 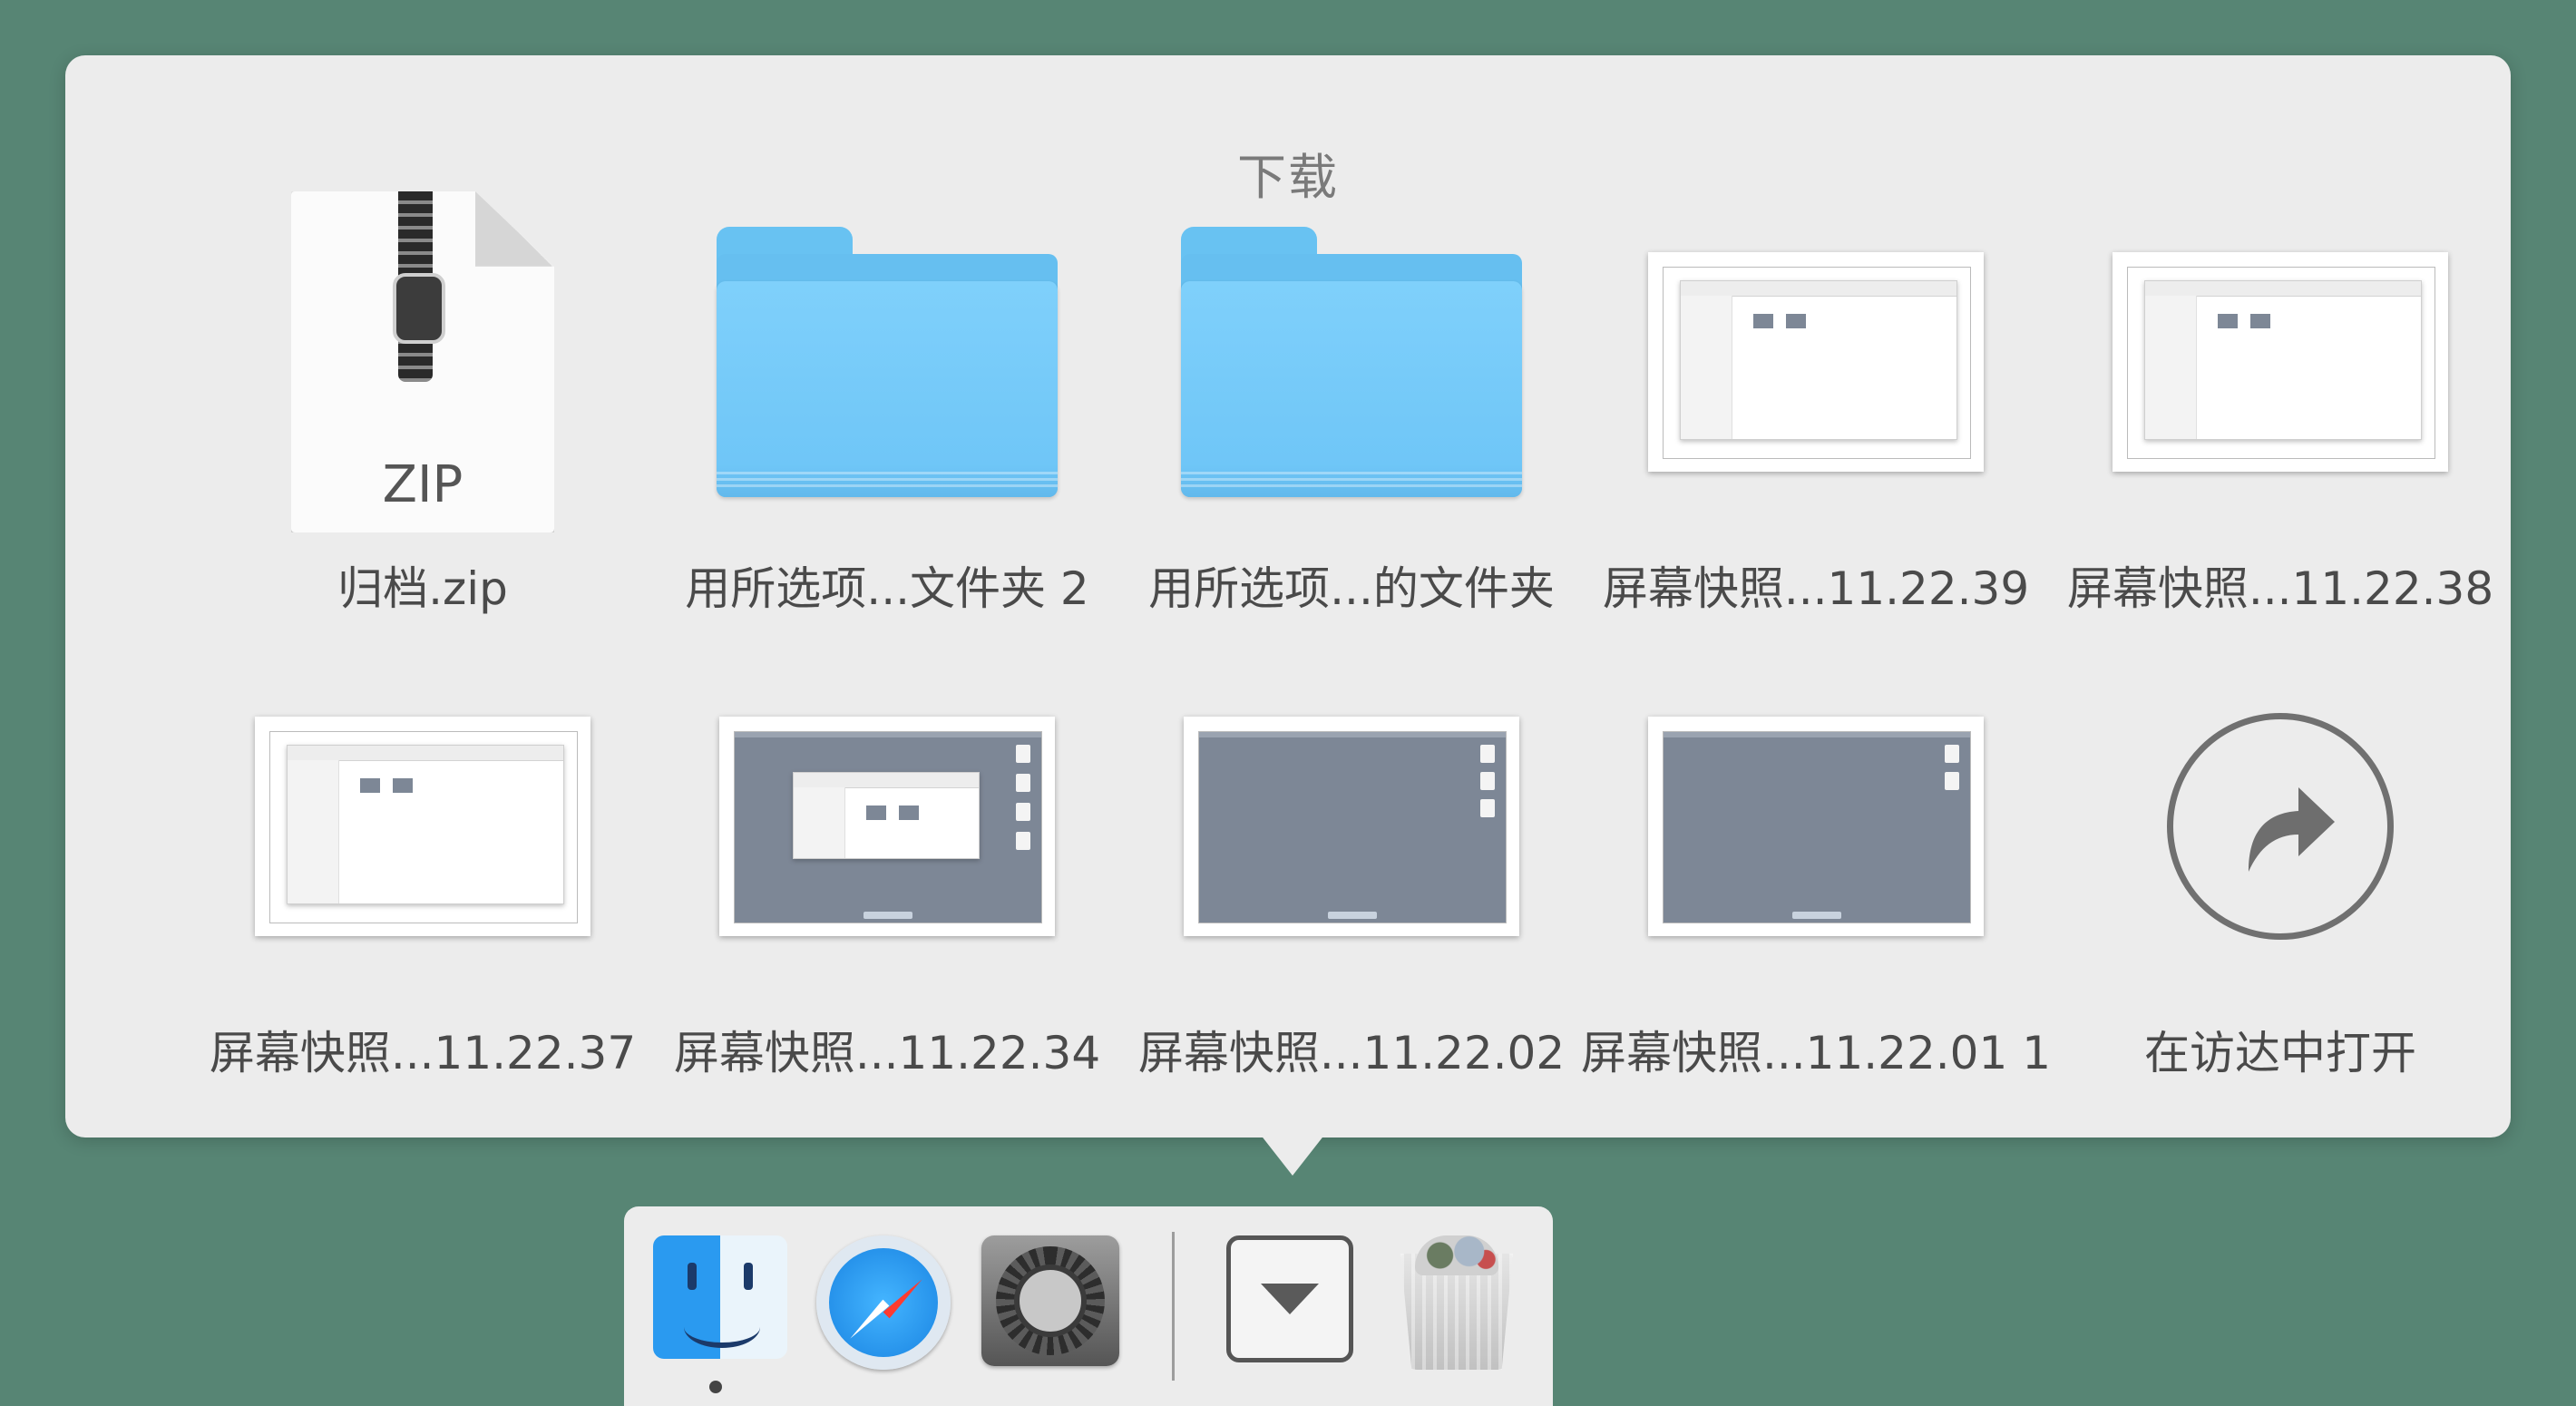 I want to click on dock-separator, so click(x=1173, y=1306).